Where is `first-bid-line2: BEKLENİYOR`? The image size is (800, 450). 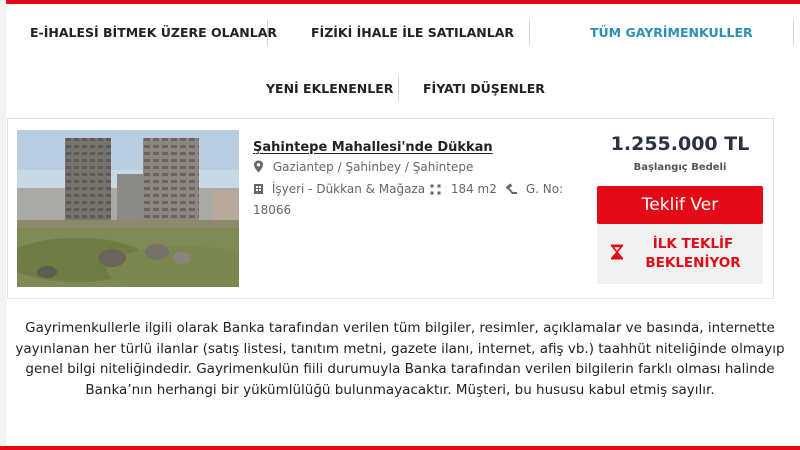
first-bid-line2: BEKLENİYOR is located at coordinates (693, 263).